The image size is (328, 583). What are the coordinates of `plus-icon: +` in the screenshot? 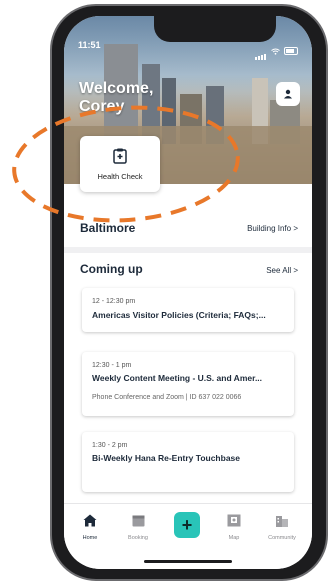 It's located at (187, 525).